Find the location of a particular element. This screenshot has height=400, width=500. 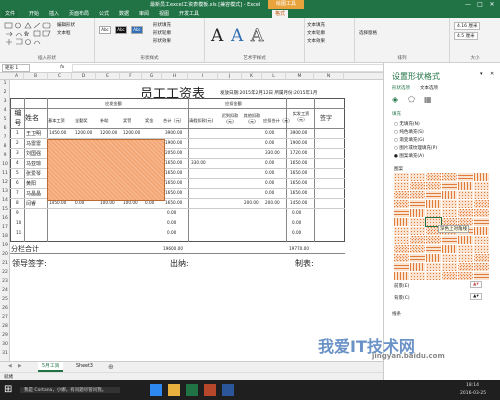

row-header: 25 is located at coordinates (5, 299).